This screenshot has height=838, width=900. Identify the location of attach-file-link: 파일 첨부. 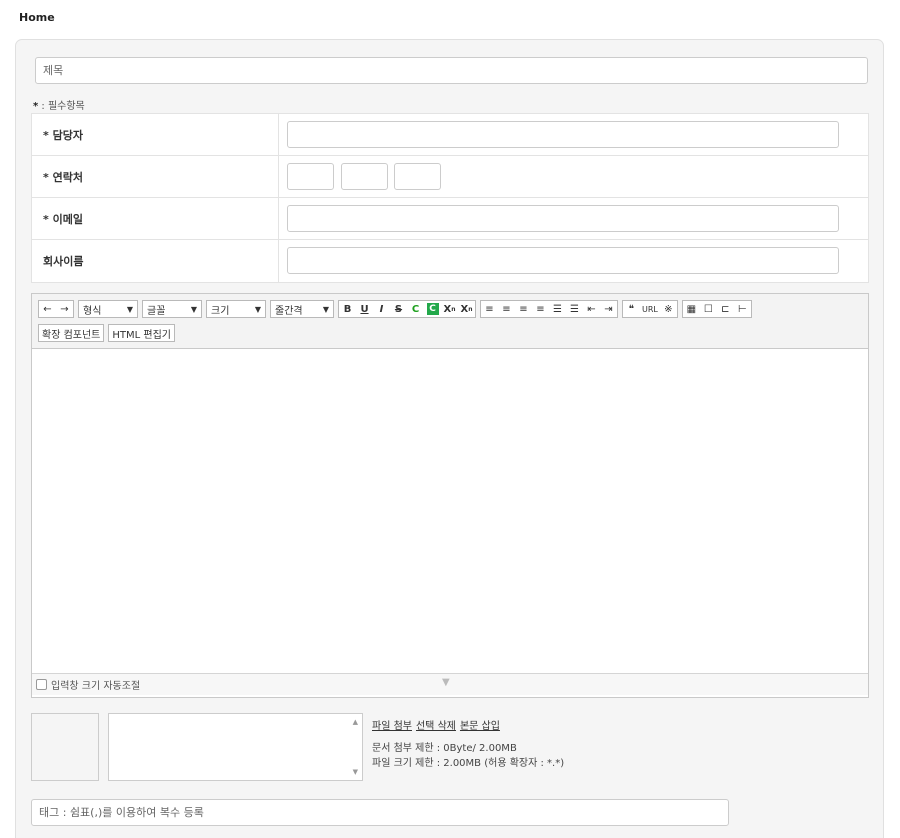
(392, 724).